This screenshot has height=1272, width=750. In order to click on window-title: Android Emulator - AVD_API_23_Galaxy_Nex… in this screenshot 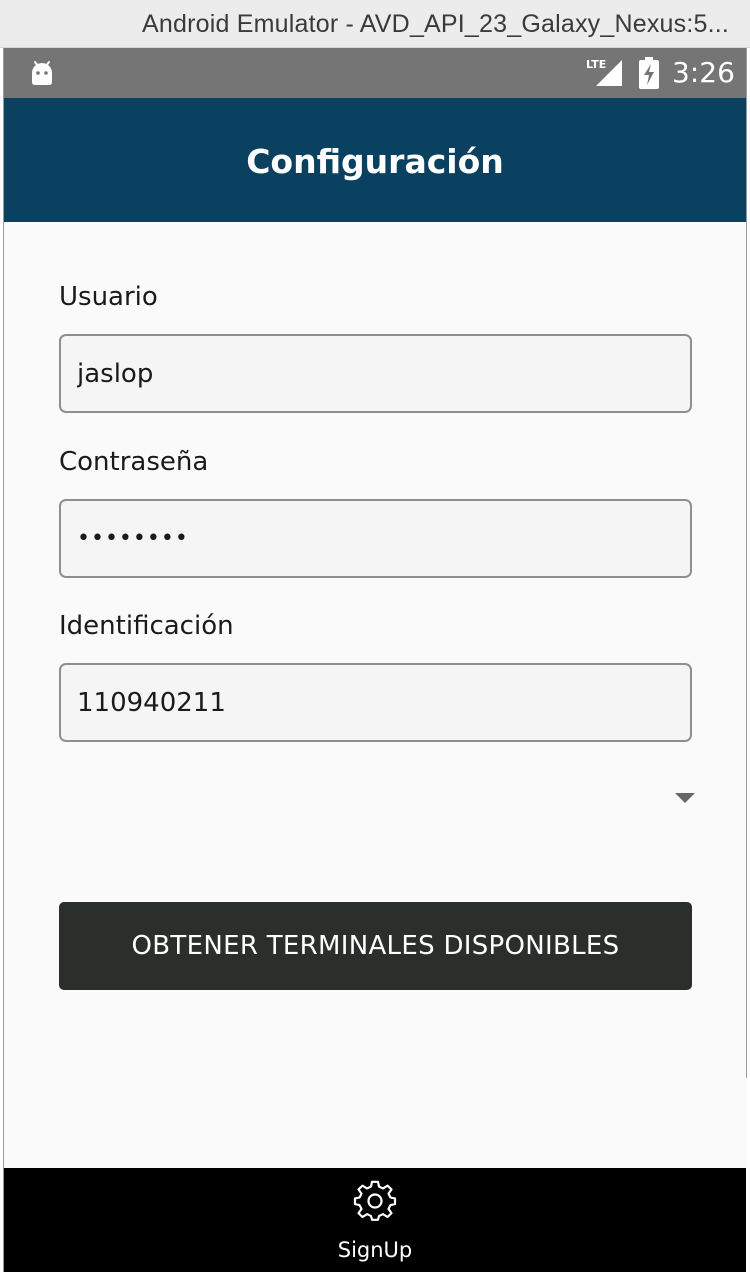, I will do `click(436, 24)`.